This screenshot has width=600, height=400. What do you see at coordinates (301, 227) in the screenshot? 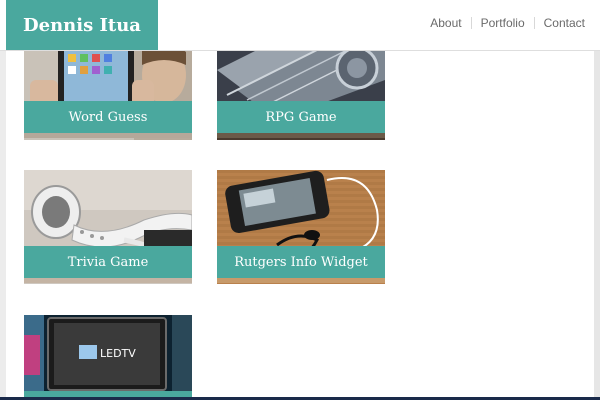
I see `portfolio-card-rutgers-info-widget: Rutgers Info Widget` at bounding box center [301, 227].